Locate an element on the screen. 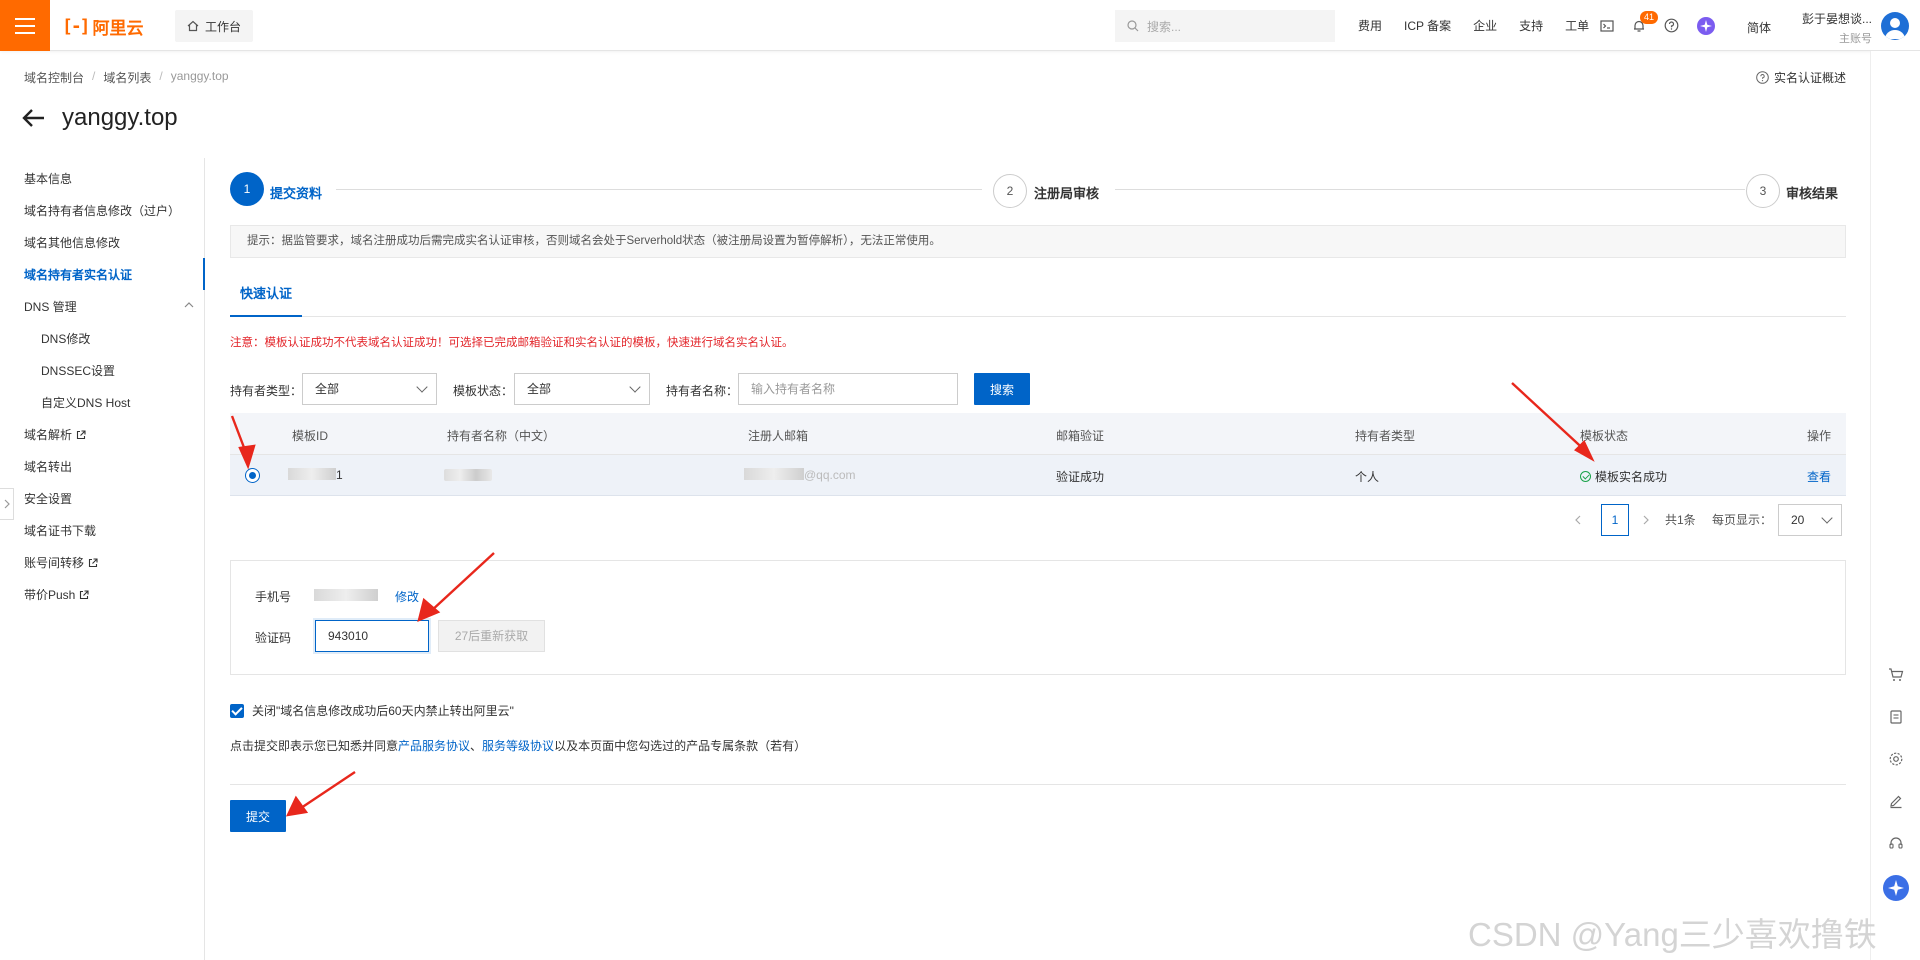  realname-overview-label: 实名认证概述 is located at coordinates (1810, 78).